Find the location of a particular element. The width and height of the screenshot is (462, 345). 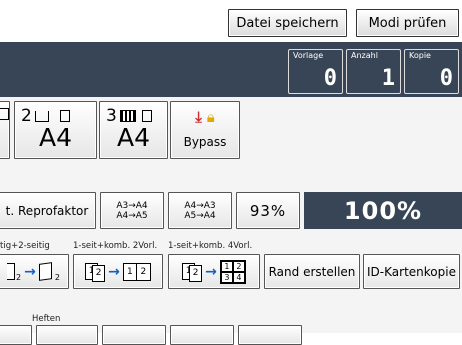

staple-off-button is located at coordinates (16, 335).